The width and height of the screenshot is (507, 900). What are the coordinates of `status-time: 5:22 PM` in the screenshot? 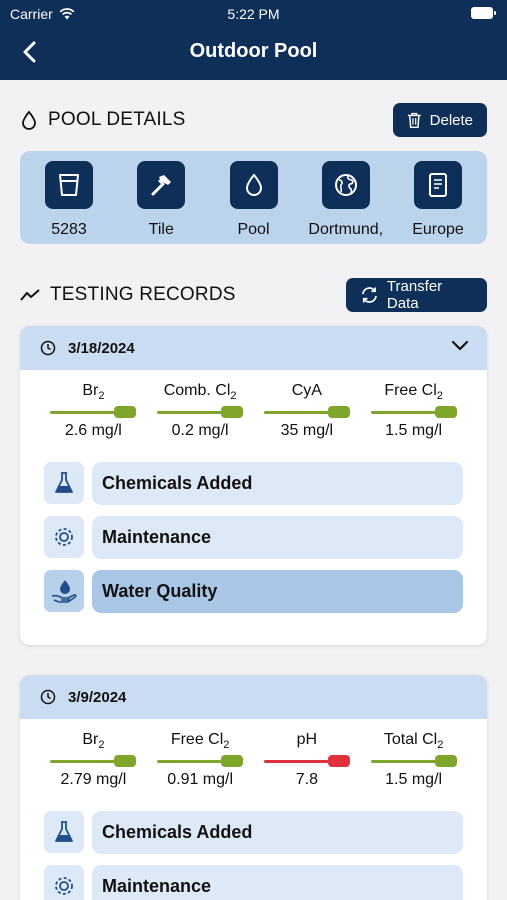 It's located at (253, 14).